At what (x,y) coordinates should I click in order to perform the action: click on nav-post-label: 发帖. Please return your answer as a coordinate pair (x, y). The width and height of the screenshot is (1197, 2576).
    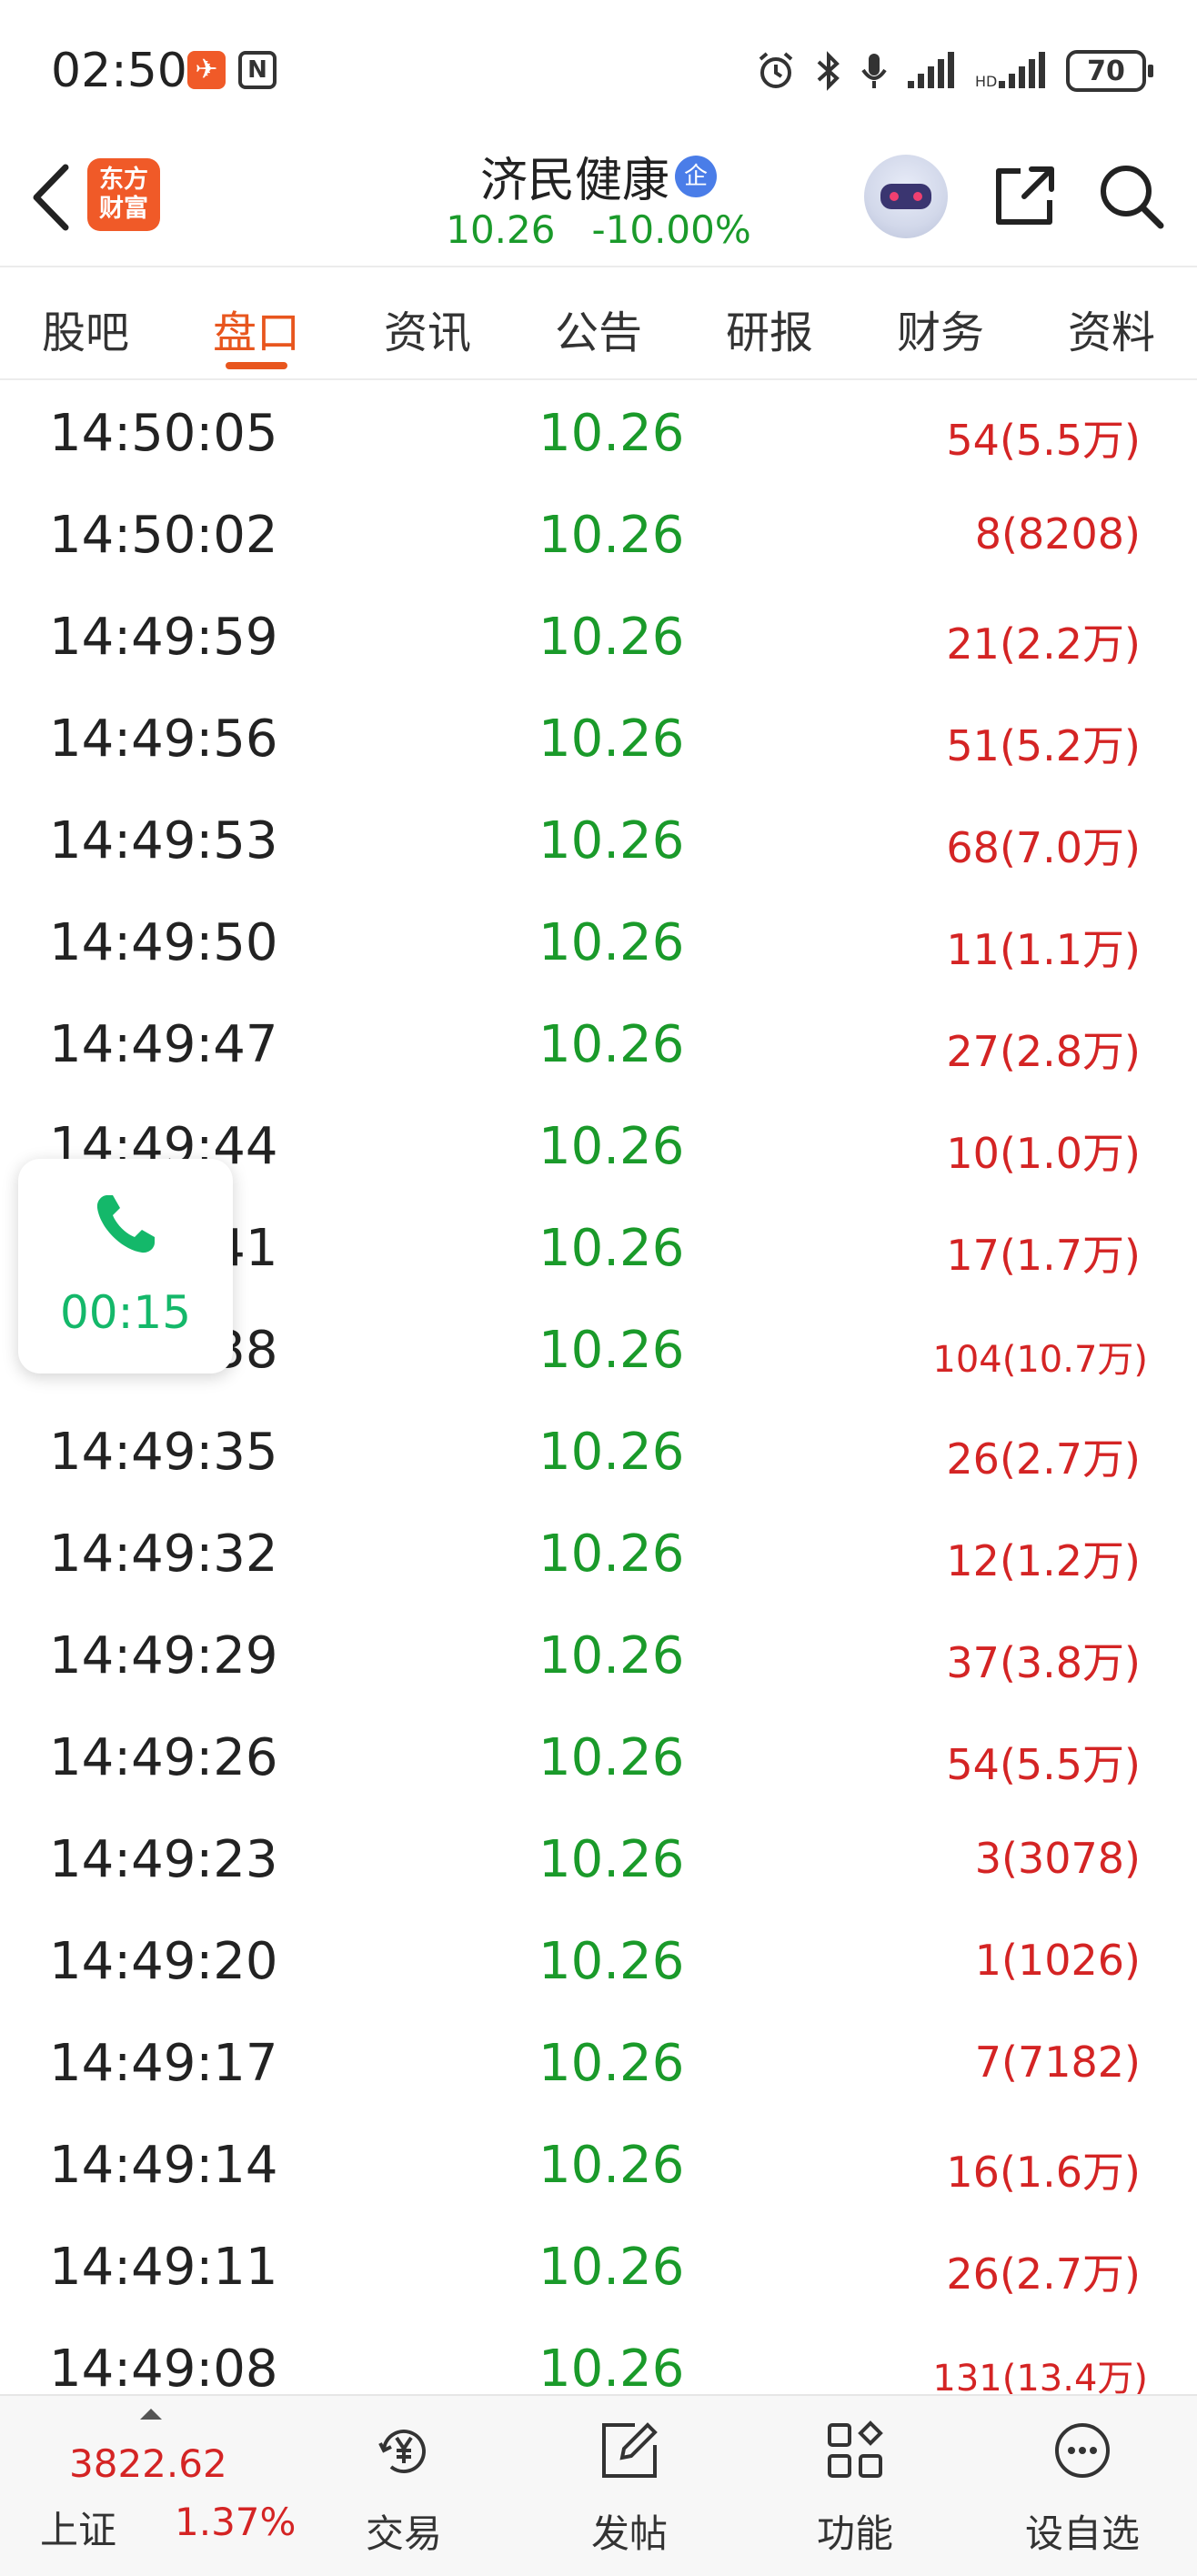
    Looking at the image, I should click on (629, 2533).